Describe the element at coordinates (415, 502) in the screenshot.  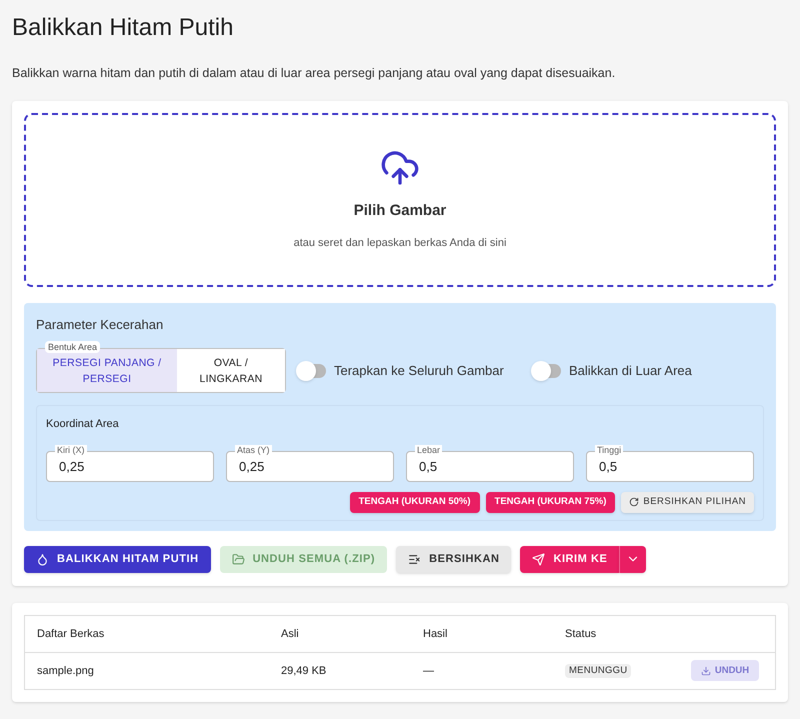
I see `center-button: TENGAH (UKURAN 50%)` at that location.